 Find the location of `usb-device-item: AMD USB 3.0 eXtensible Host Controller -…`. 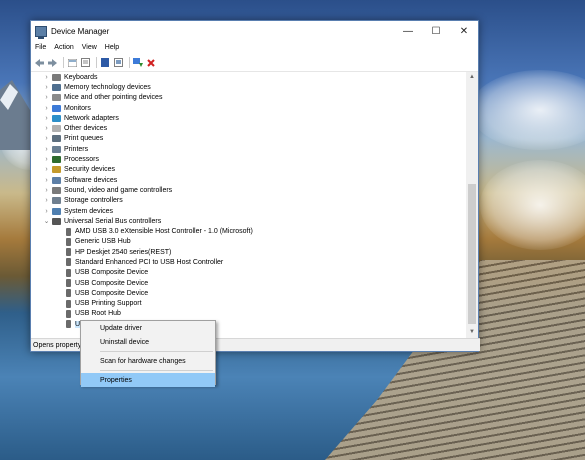

usb-device-item: AMD USB 3.0 eXtensible Host Controller -… is located at coordinates (248, 231).